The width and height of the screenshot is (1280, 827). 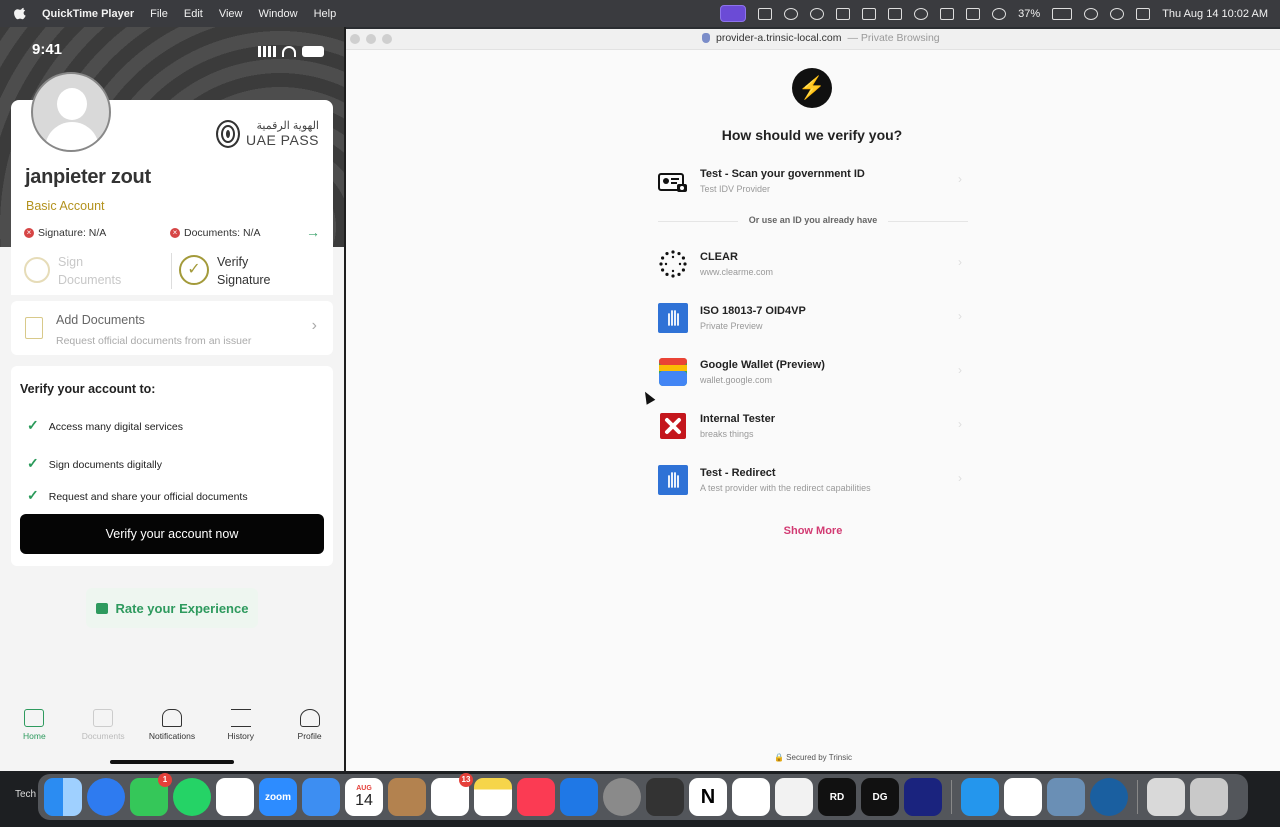 I want to click on sign-documents-button: Sign Documents, so click(x=99, y=271).